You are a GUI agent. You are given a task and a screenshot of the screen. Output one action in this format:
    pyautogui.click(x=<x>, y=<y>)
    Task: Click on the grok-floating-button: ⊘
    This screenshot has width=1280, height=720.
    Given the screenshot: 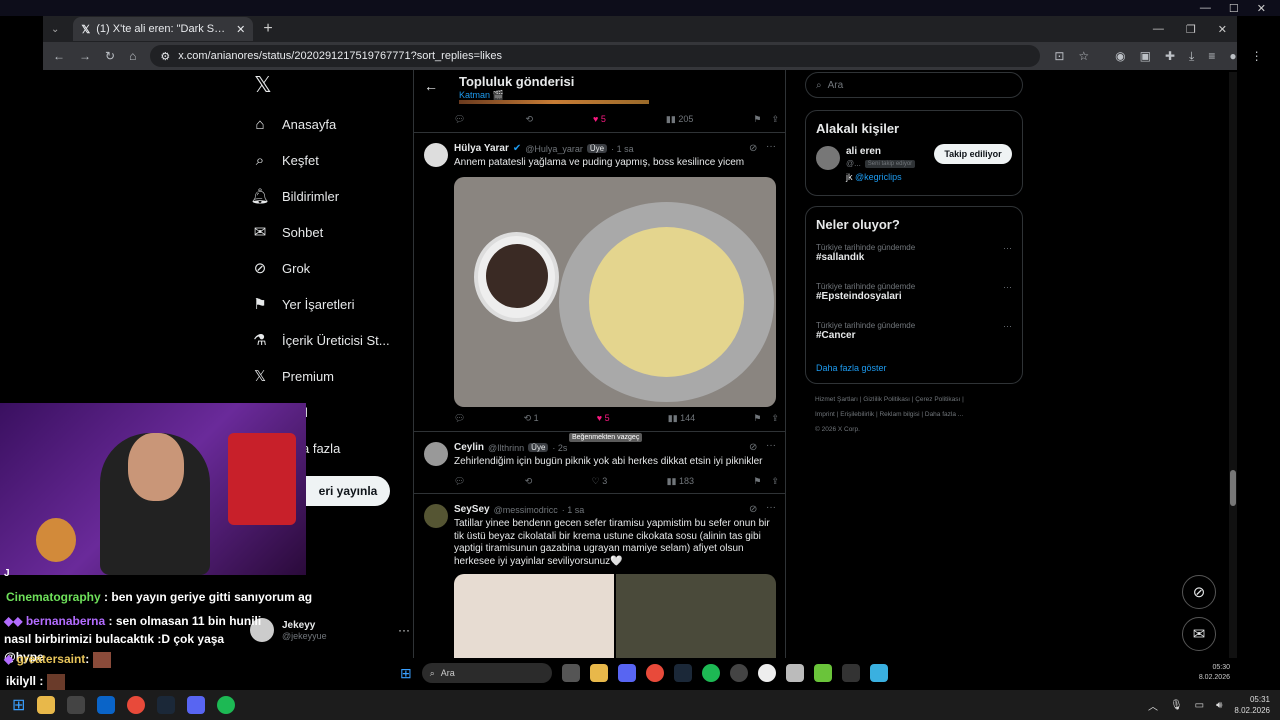 What is the action you would take?
    pyautogui.click(x=1199, y=592)
    